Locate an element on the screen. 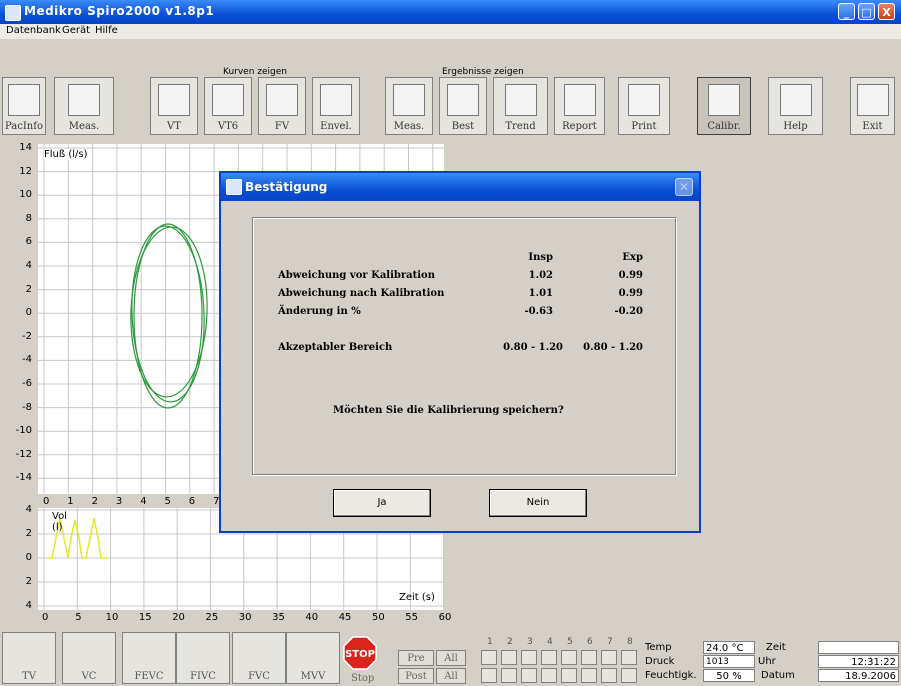  trend-icon is located at coordinates (520, 100).